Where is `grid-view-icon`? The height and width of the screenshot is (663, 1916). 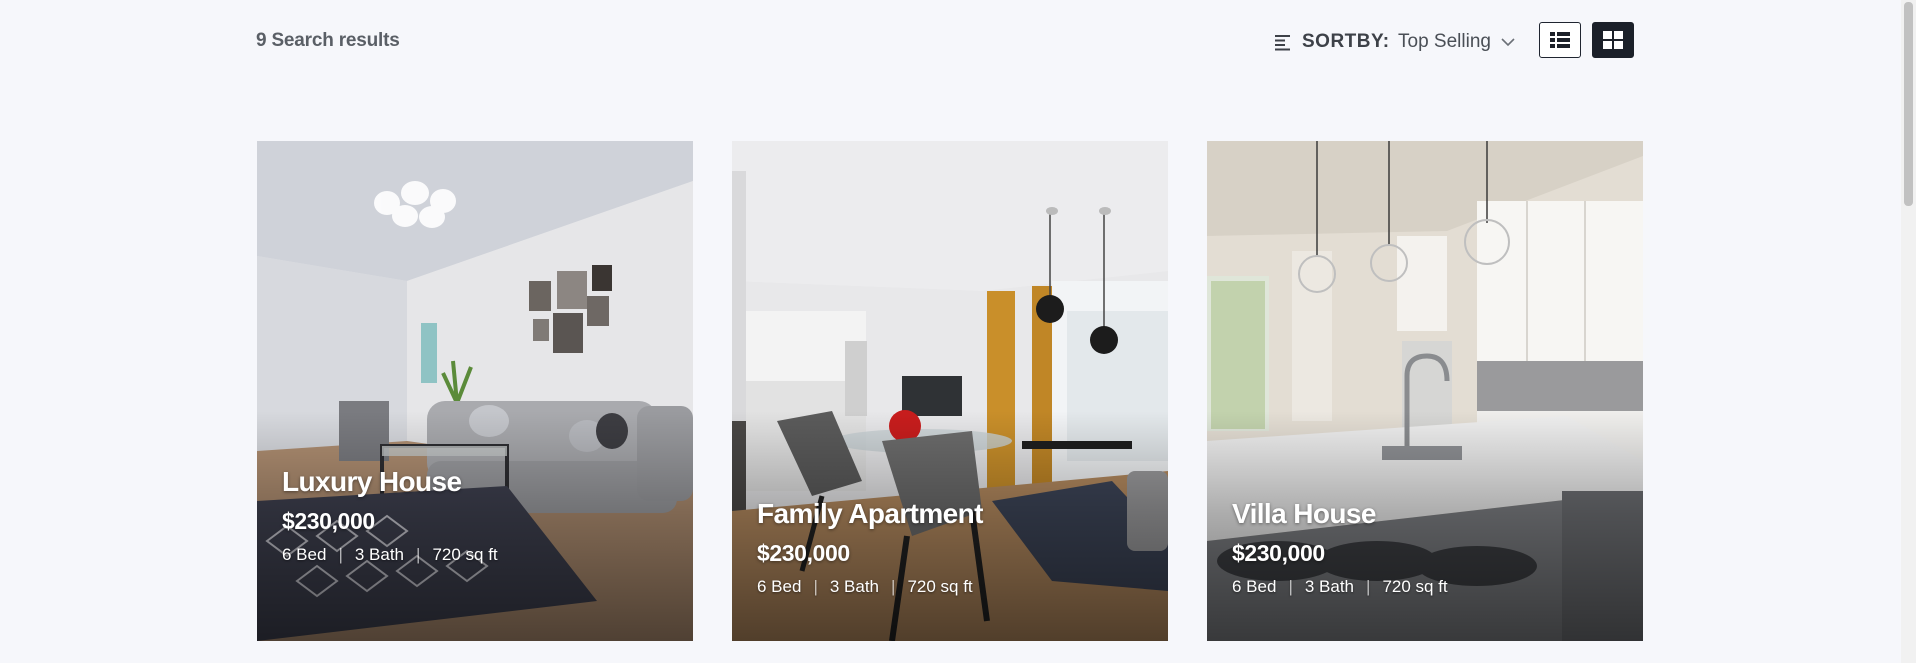
grid-view-icon is located at coordinates (1613, 40).